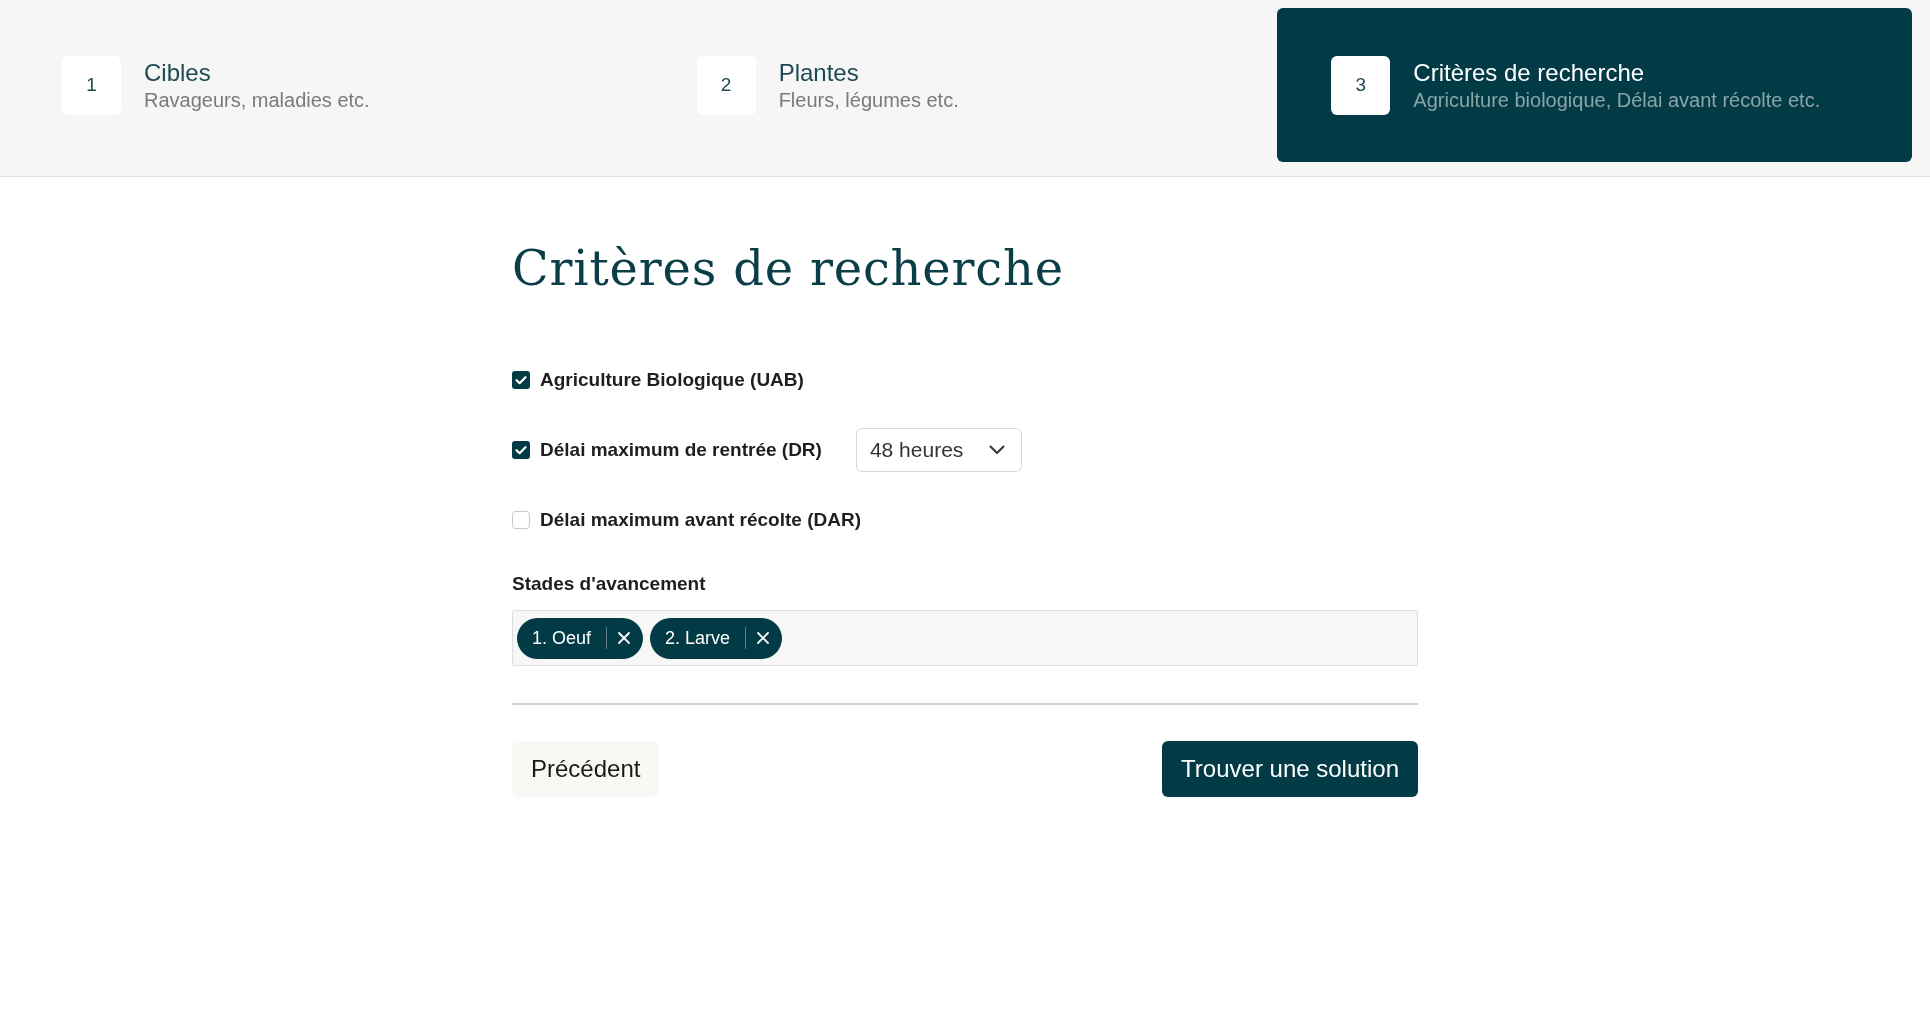 This screenshot has height=1012, width=1930. I want to click on tag-label: 2. Larve, so click(698, 638).